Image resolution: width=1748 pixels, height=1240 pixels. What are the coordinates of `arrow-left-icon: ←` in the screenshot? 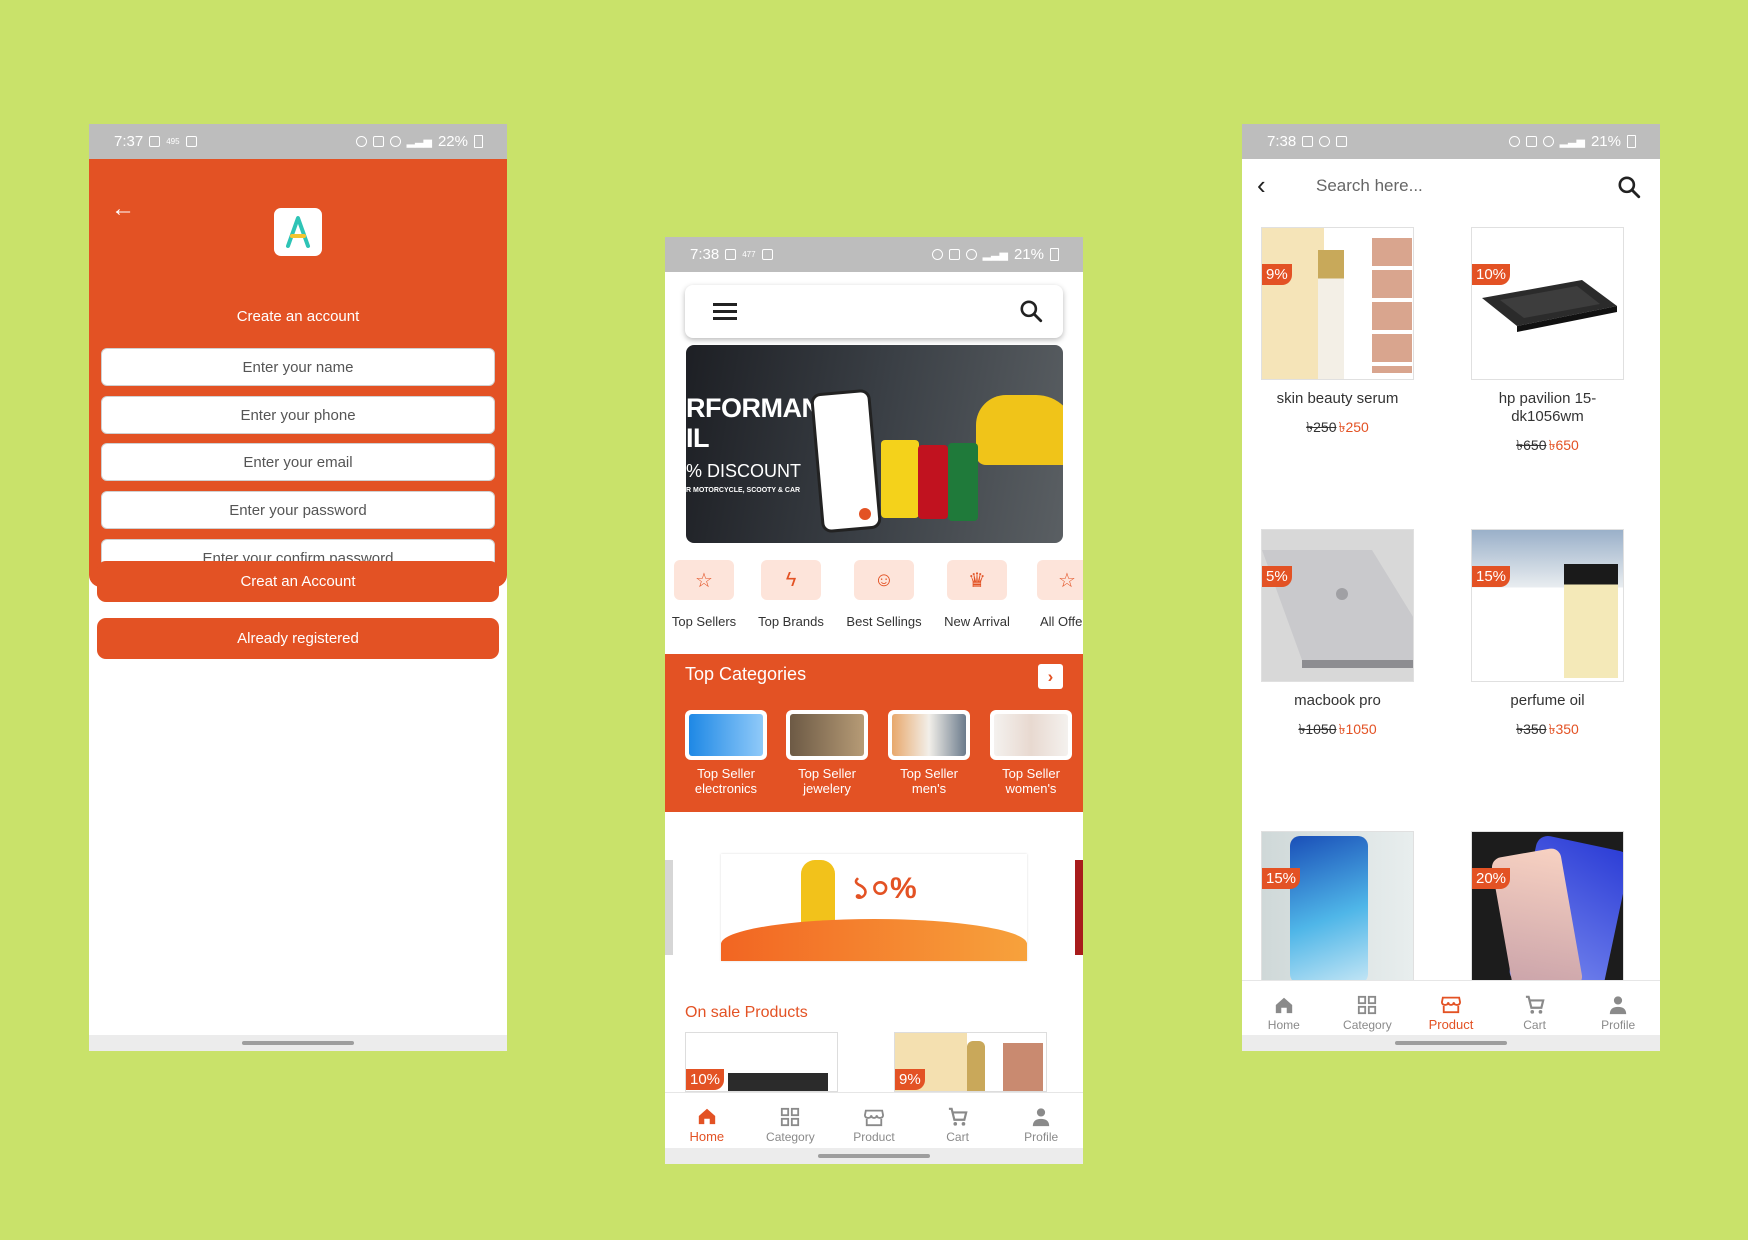 It's located at (123, 209).